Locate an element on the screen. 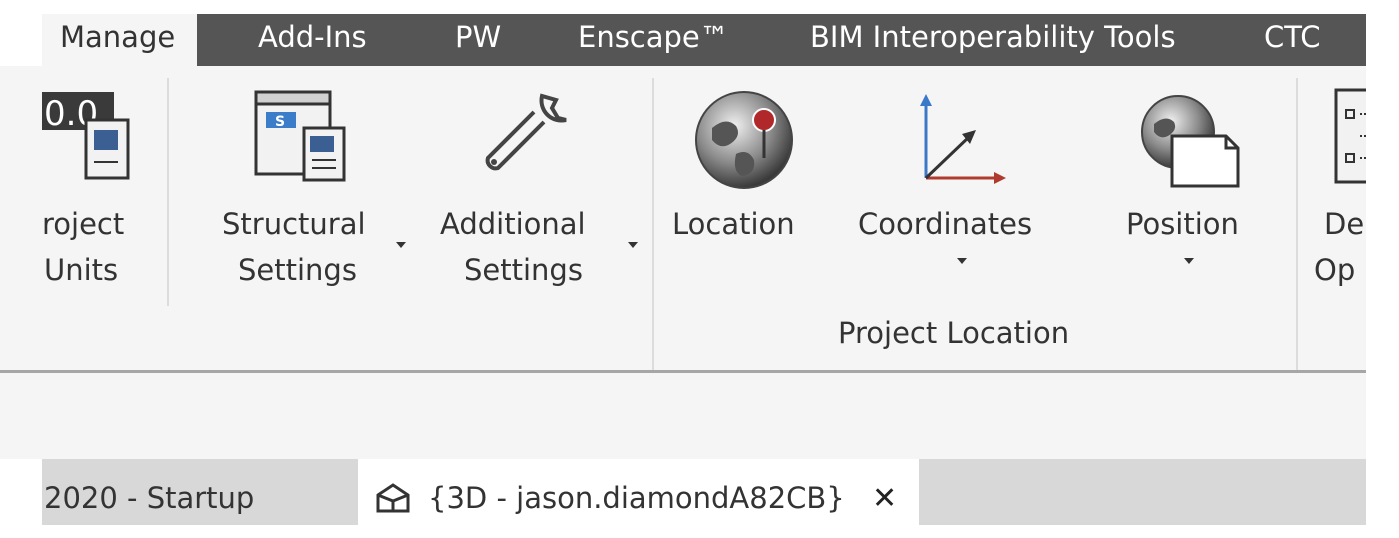 The height and width of the screenshot is (538, 1399). position-dropdown-caret is located at coordinates (1189, 261).